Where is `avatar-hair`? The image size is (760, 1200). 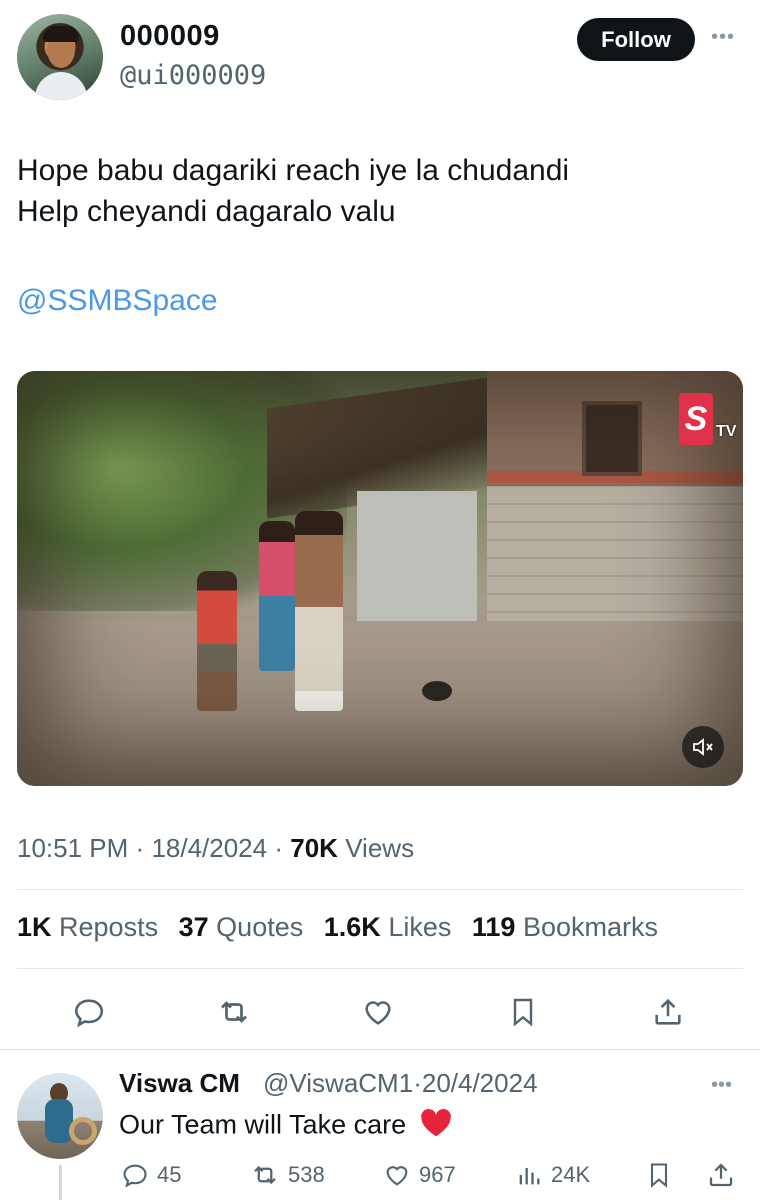 avatar-hair is located at coordinates (61, 34).